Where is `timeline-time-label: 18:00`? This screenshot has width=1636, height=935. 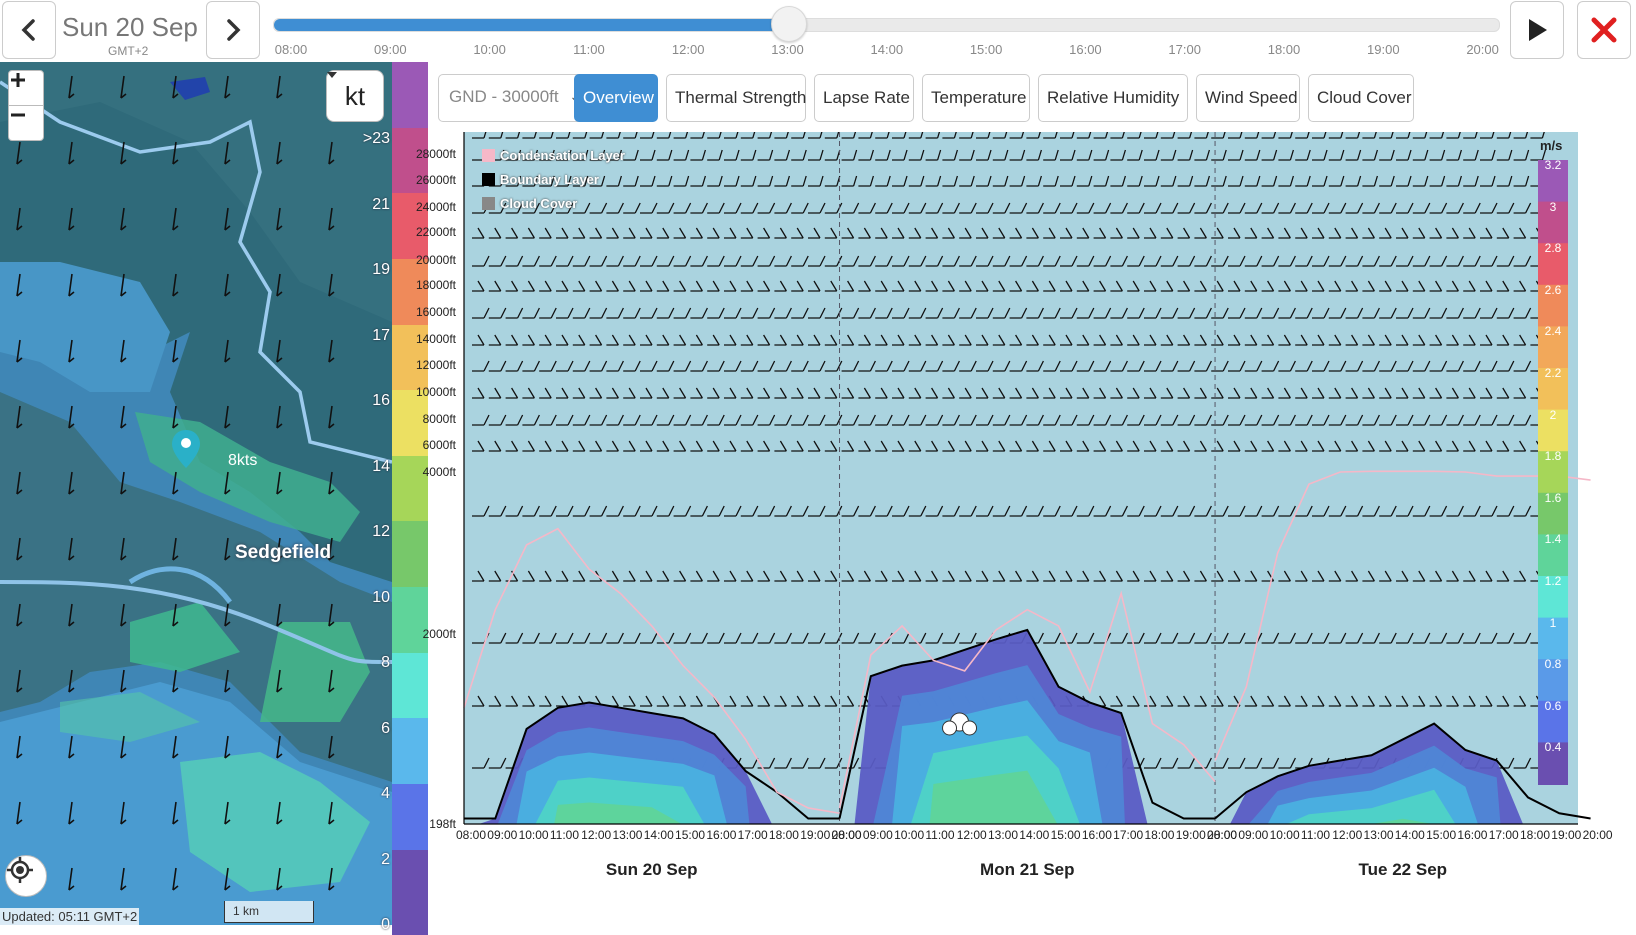
timeline-time-label: 18:00 is located at coordinates (1284, 49).